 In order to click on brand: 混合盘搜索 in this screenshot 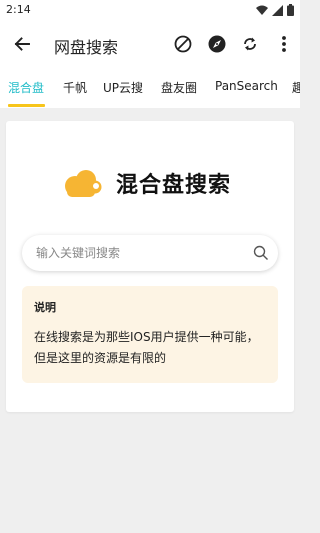, I will do `click(146, 183)`.